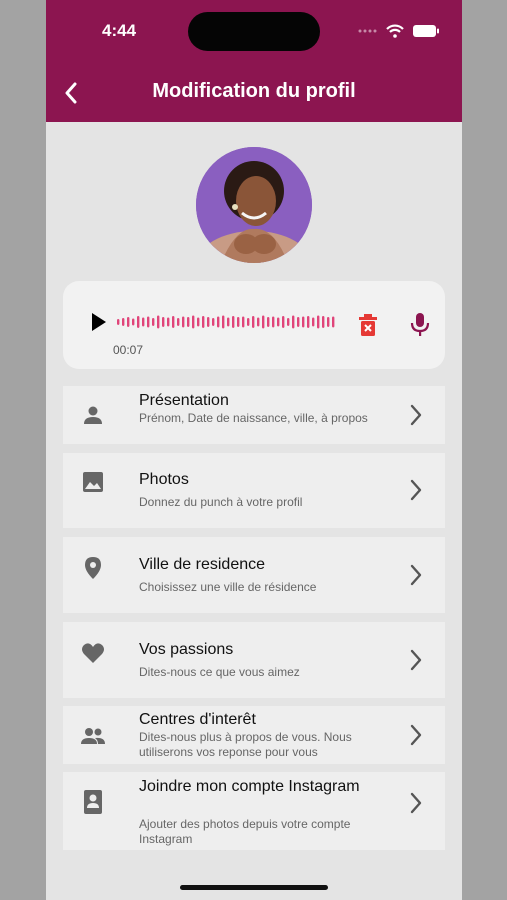  What do you see at coordinates (93, 482) in the screenshot?
I see `image-icon` at bounding box center [93, 482].